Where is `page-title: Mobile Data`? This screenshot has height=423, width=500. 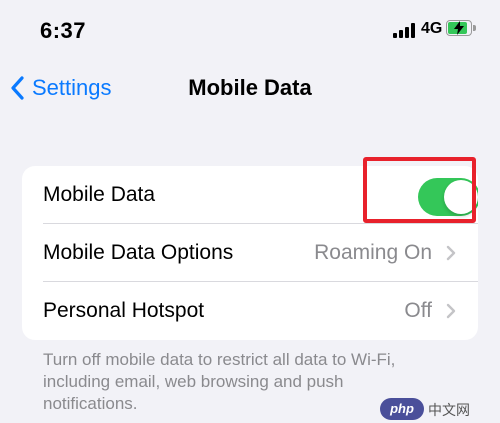 page-title: Mobile Data is located at coordinates (250, 87).